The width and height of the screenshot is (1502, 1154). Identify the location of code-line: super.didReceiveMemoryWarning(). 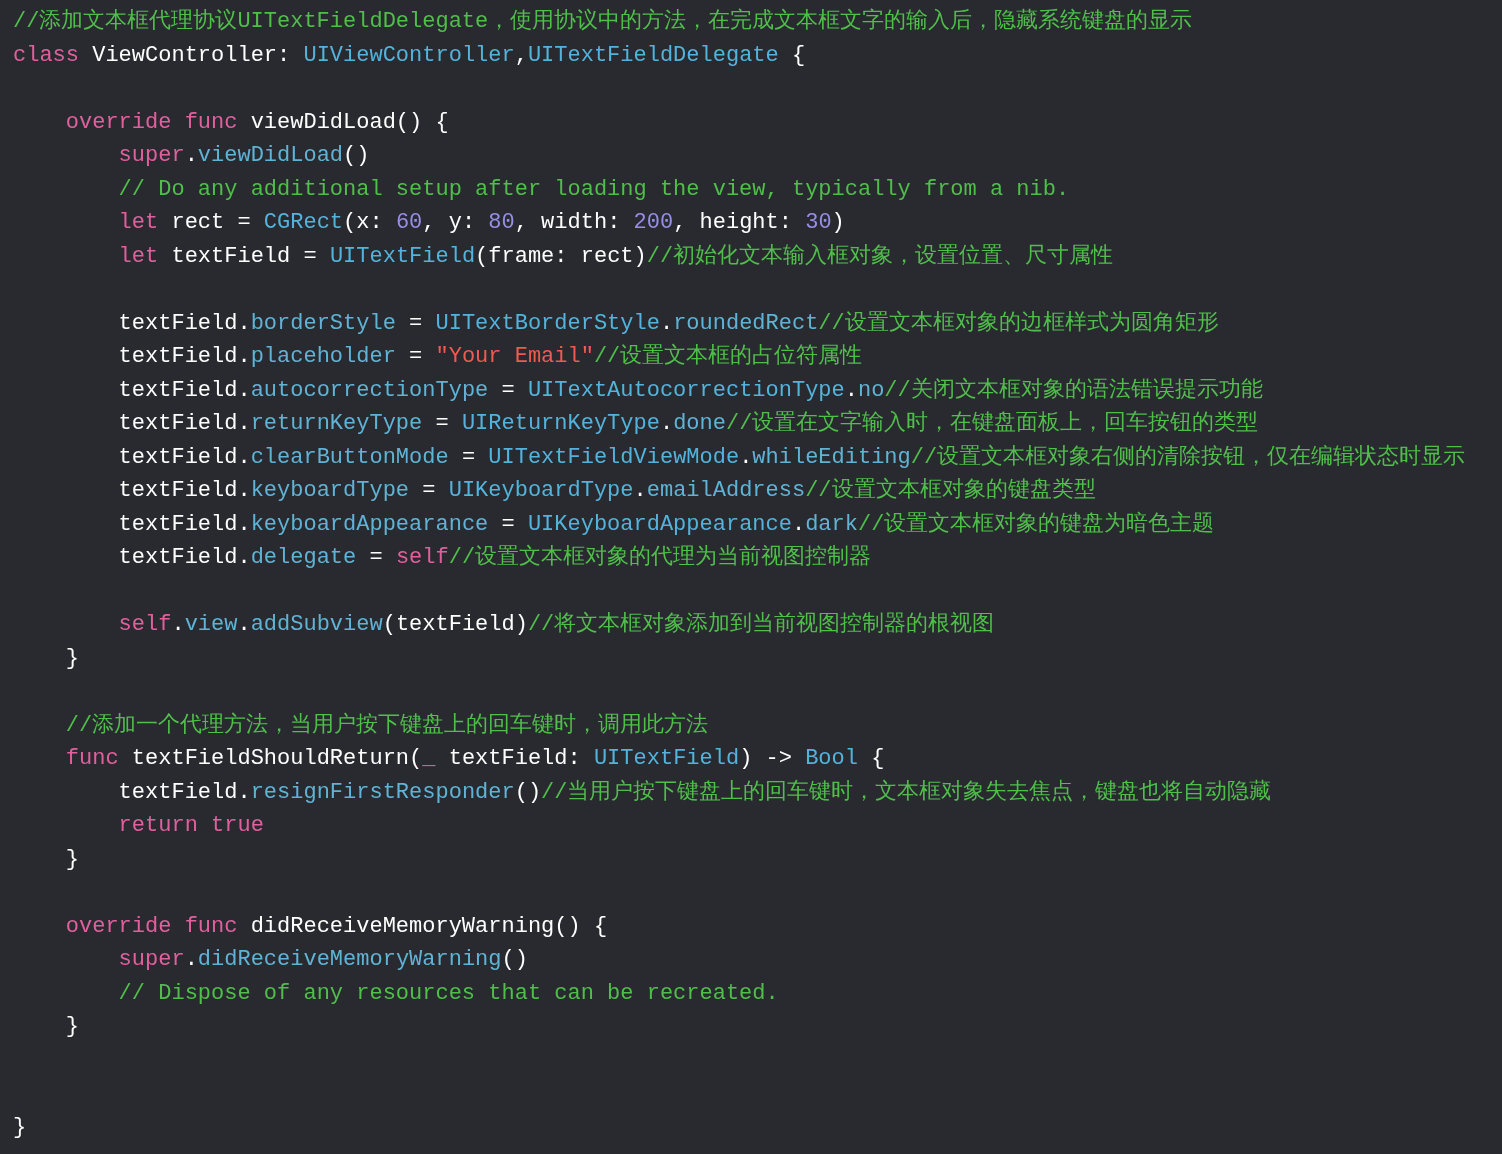
(322, 960).